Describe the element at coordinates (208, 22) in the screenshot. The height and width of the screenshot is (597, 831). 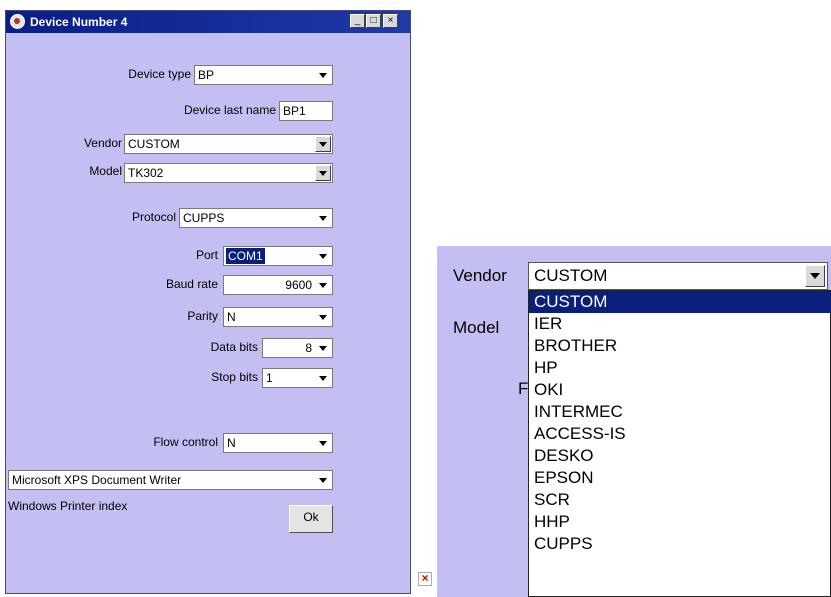
I see `title-bar: Device Number 4 _ □ ×` at that location.